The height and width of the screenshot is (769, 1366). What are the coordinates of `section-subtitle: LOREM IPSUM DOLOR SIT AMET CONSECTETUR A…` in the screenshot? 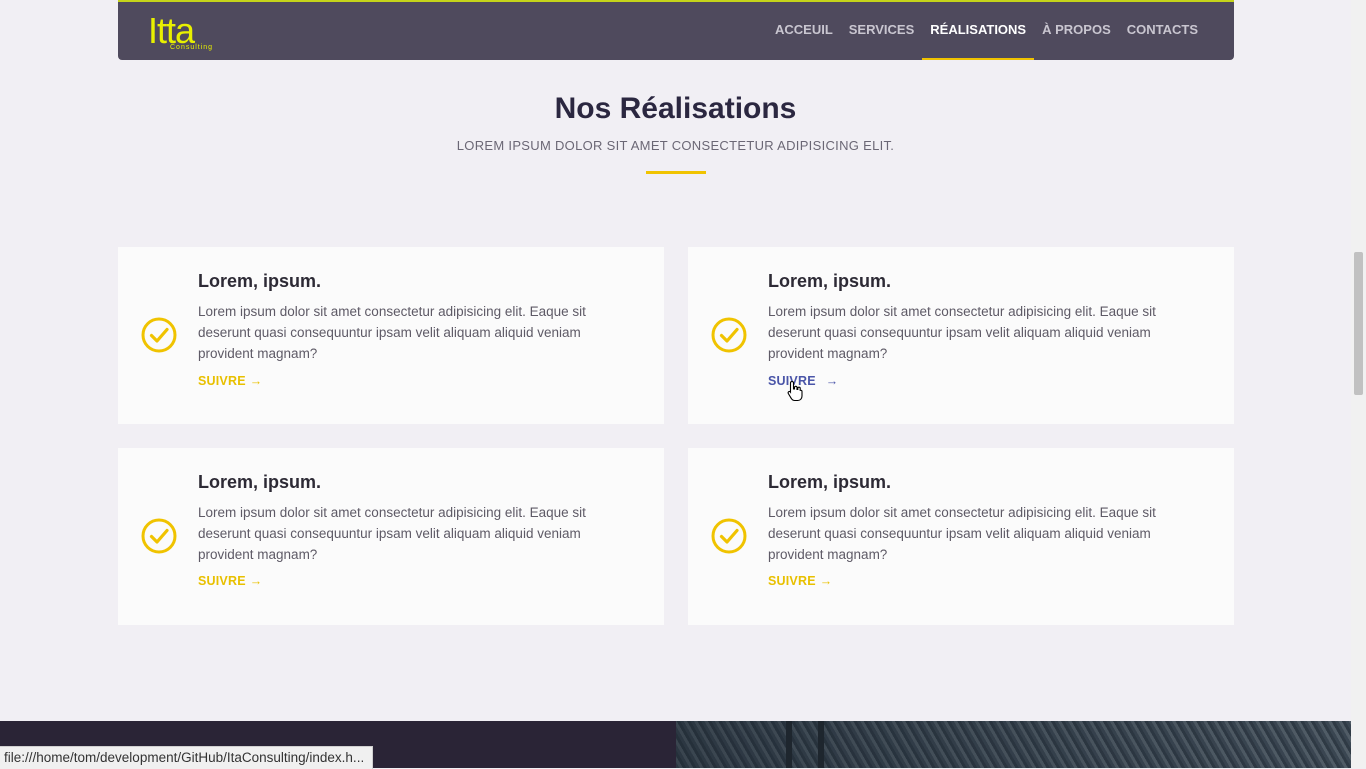 It's located at (675, 145).